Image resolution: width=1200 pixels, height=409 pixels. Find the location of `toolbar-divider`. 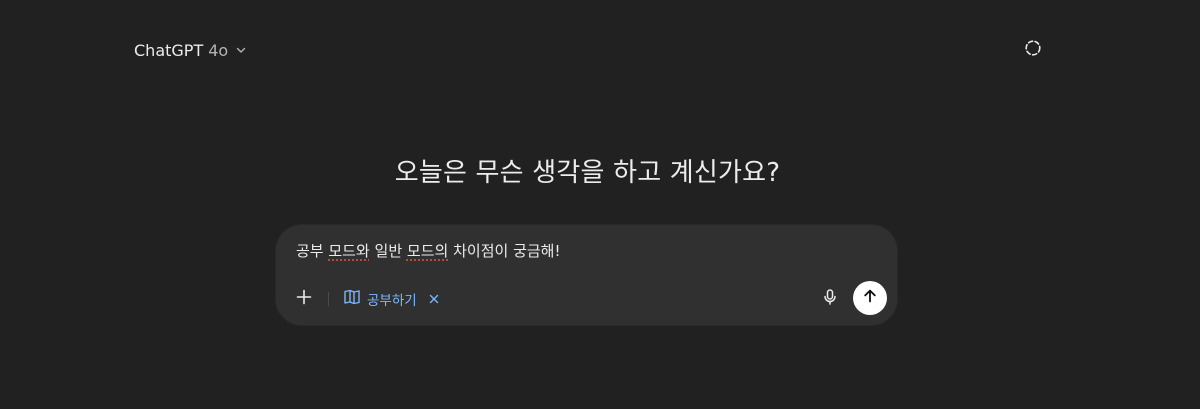

toolbar-divider is located at coordinates (328, 299).